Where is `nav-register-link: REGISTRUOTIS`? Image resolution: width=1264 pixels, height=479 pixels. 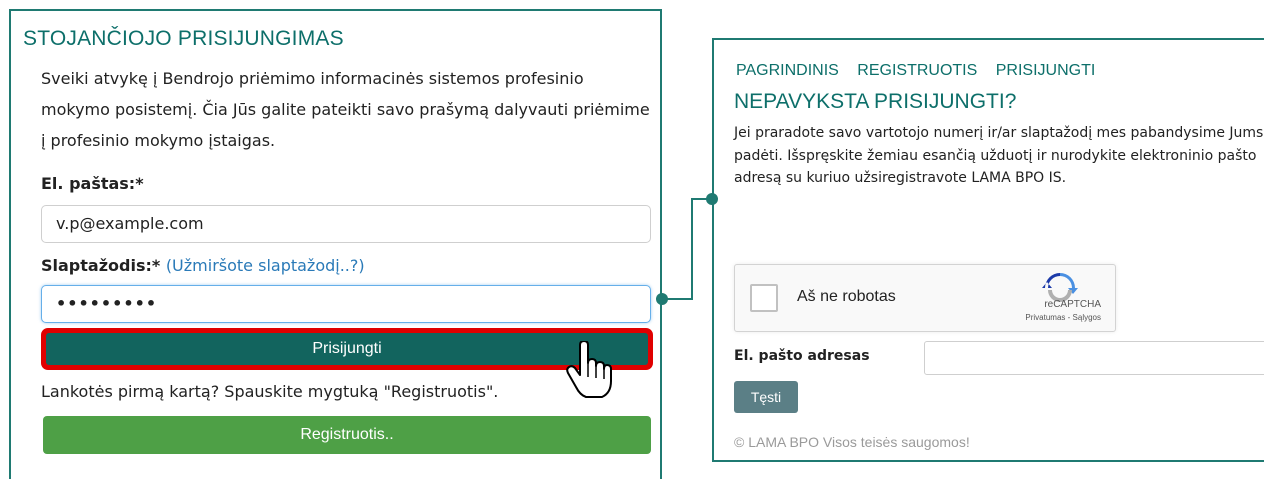
nav-register-link: REGISTRUOTIS is located at coordinates (917, 70).